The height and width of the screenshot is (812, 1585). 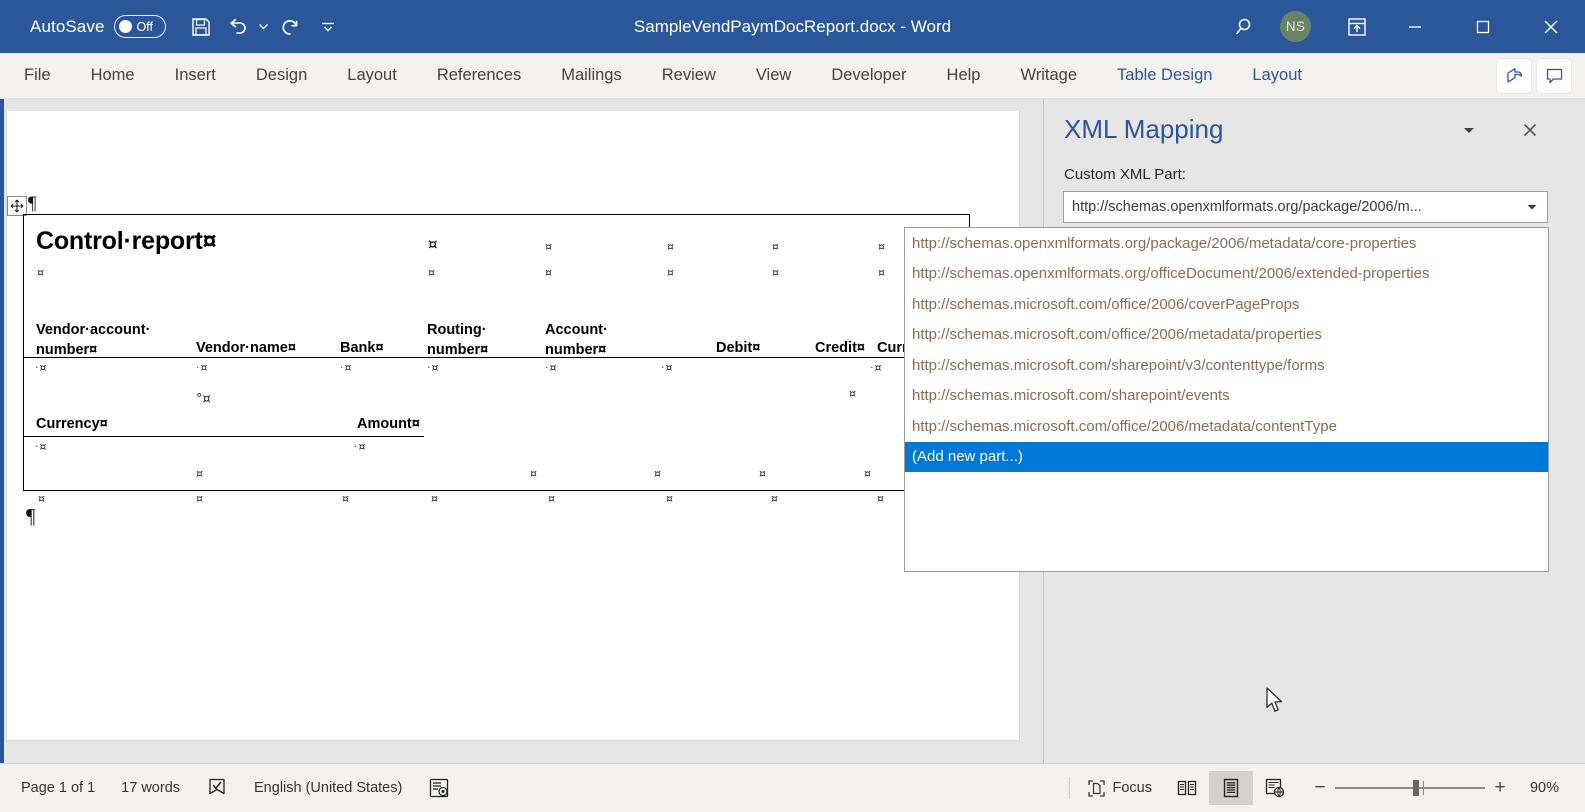 I want to click on tab-review: Review, so click(x=689, y=76).